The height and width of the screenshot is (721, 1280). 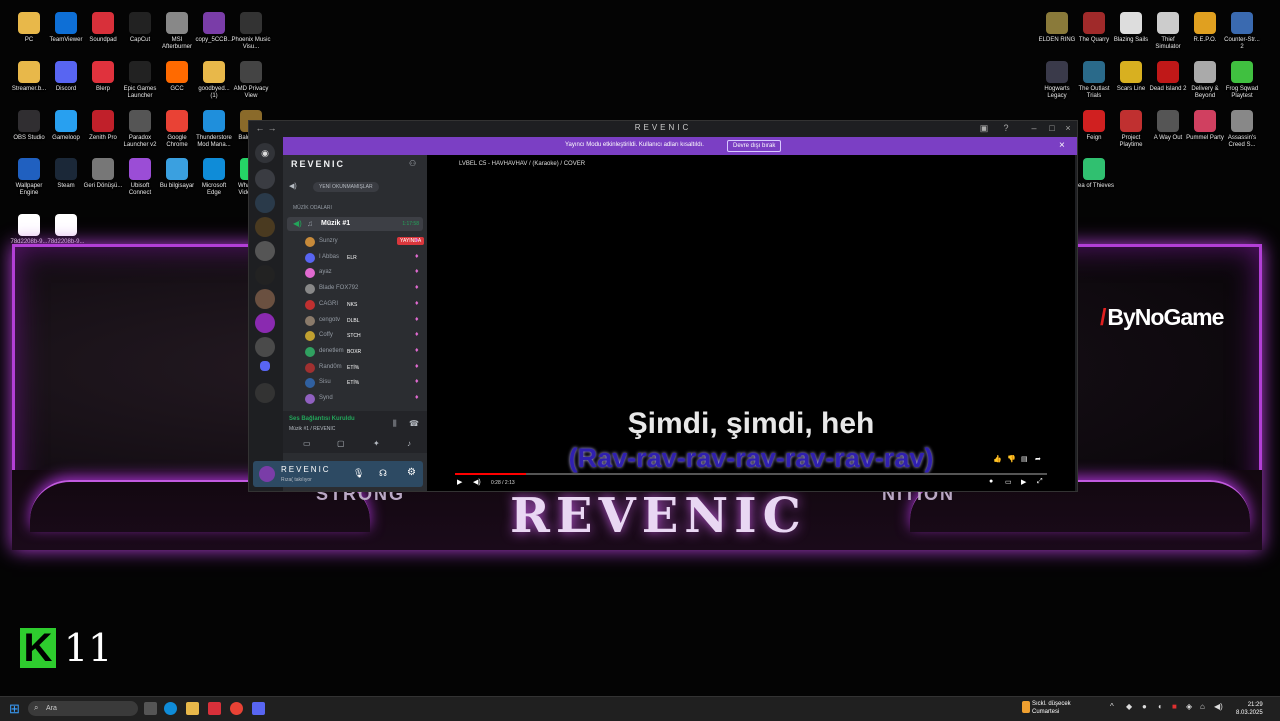 I want to click on like-icon: 👍, so click(x=997, y=459).